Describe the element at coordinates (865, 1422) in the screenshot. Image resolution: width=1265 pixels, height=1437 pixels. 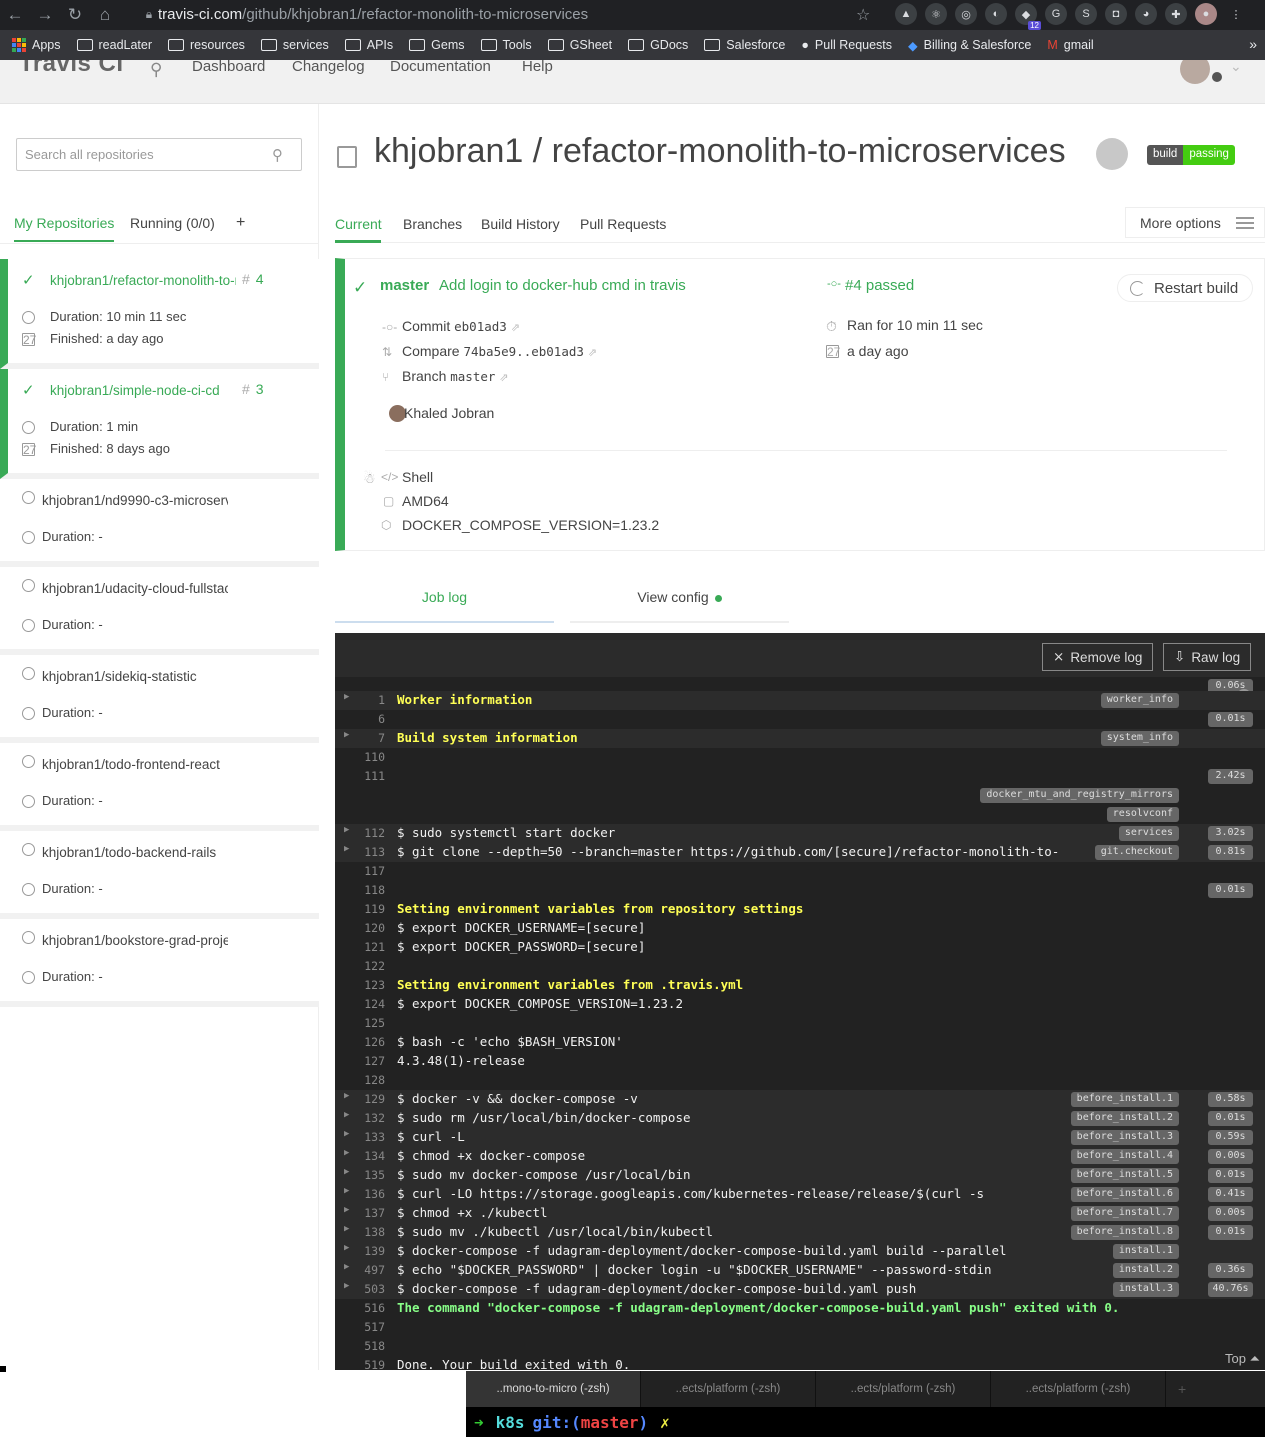
I see `terminal-prompt: ➜ k8s git:(master) ✗` at that location.